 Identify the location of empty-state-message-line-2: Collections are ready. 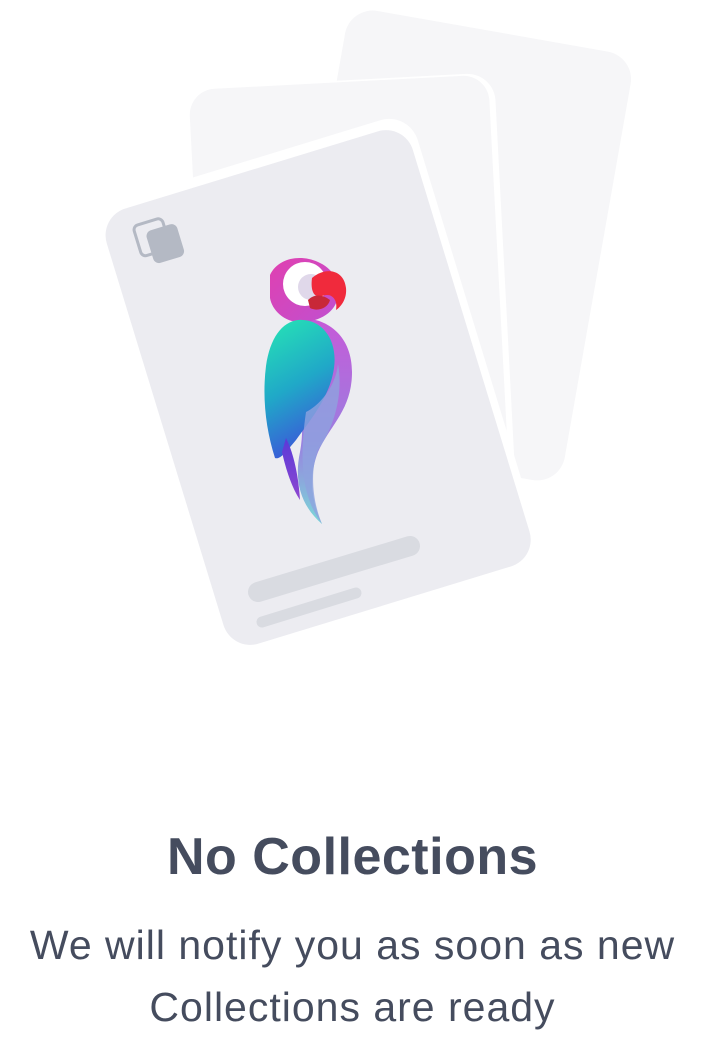
(352, 1007).